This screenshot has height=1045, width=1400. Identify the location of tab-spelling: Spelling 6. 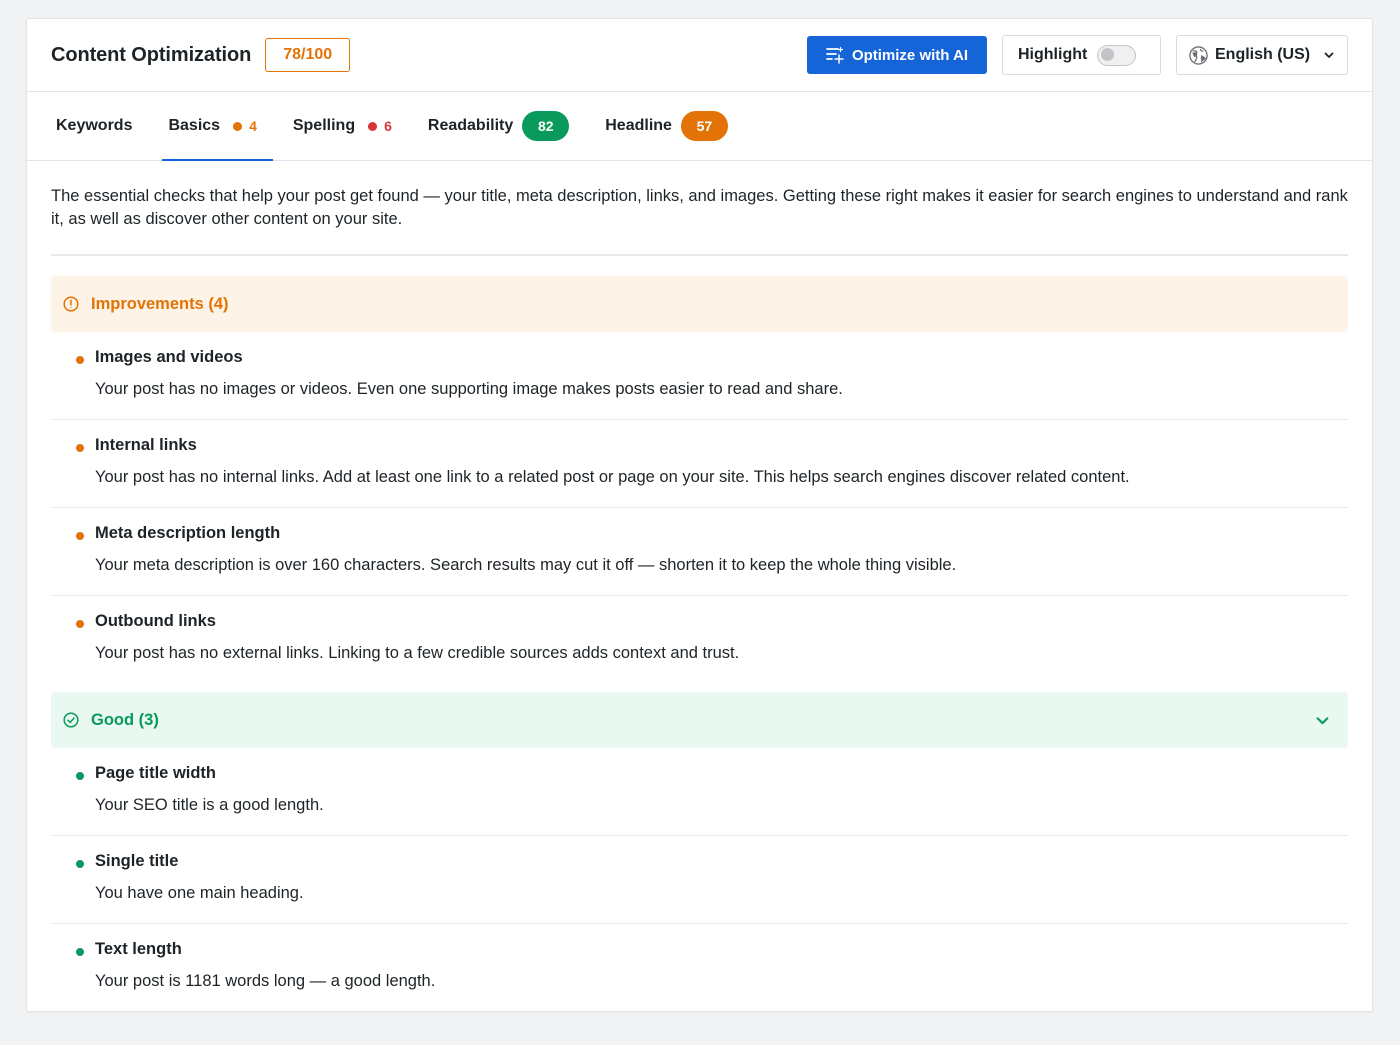
(349, 126).